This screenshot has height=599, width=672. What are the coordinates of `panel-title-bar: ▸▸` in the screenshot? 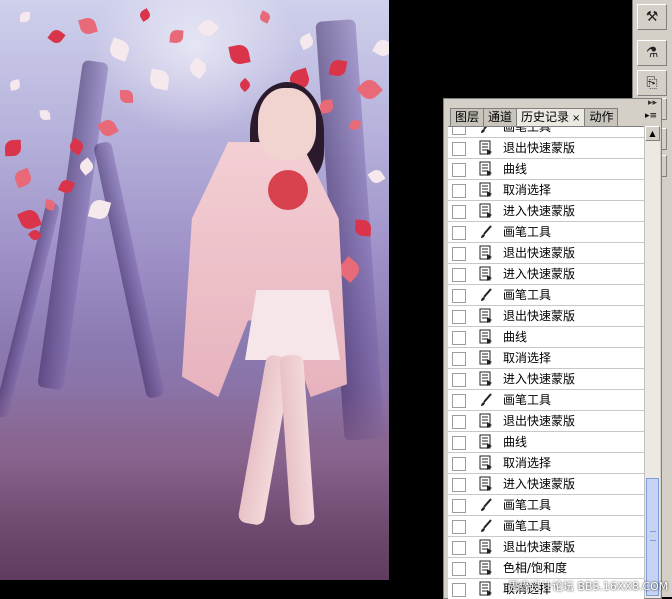 It's located at (552, 103).